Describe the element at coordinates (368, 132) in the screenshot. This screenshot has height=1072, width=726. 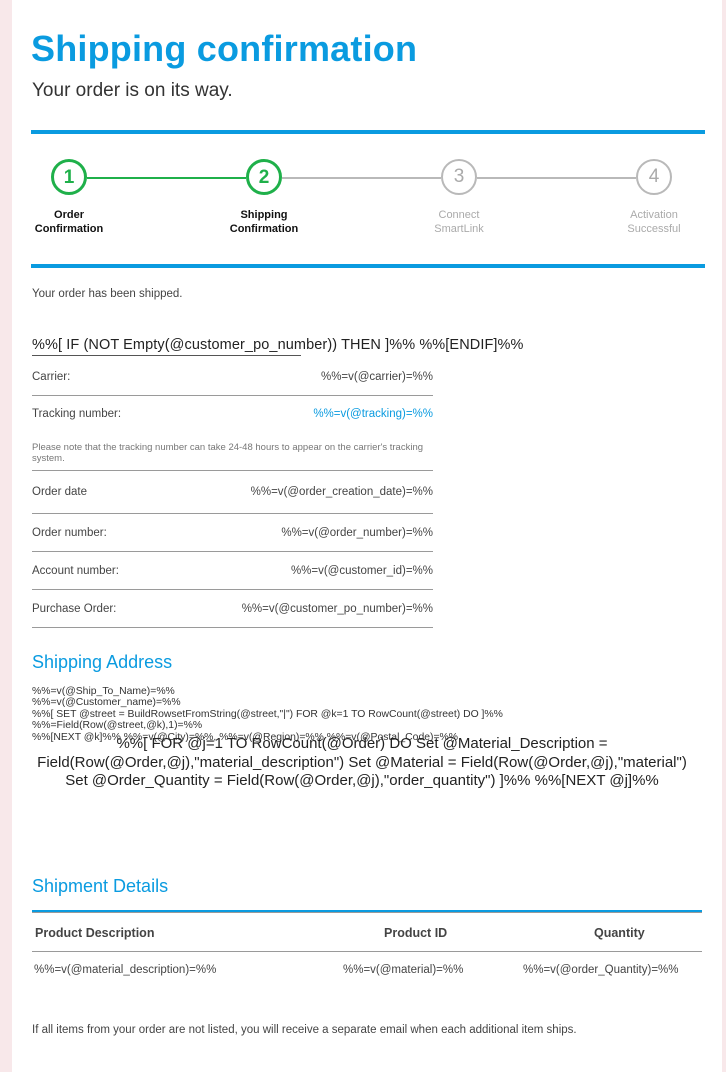
I see `top-divider` at that location.